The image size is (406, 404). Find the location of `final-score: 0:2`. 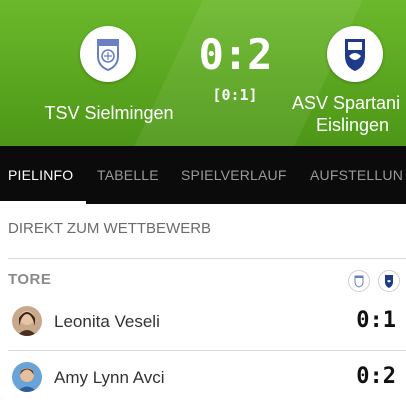

final-score: 0:2 is located at coordinates (235, 54).